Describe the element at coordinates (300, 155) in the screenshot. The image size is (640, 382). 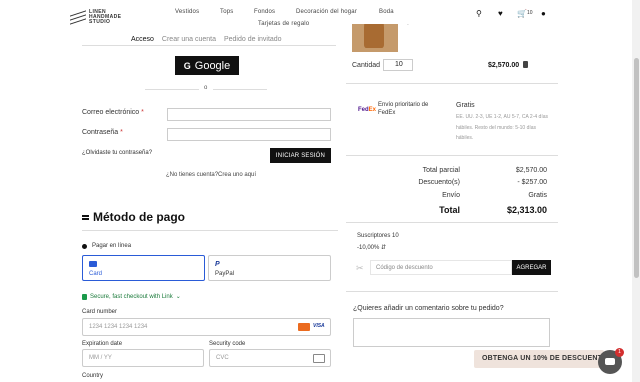
I see `login-button: INICIAR SESIÓN` at that location.